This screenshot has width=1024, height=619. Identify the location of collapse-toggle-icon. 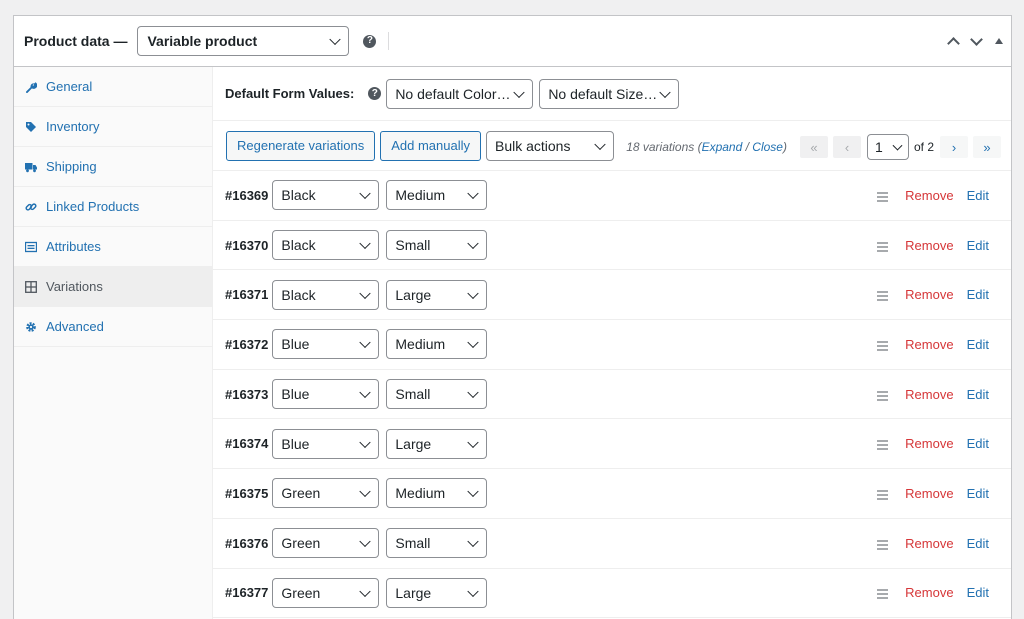
(999, 41).